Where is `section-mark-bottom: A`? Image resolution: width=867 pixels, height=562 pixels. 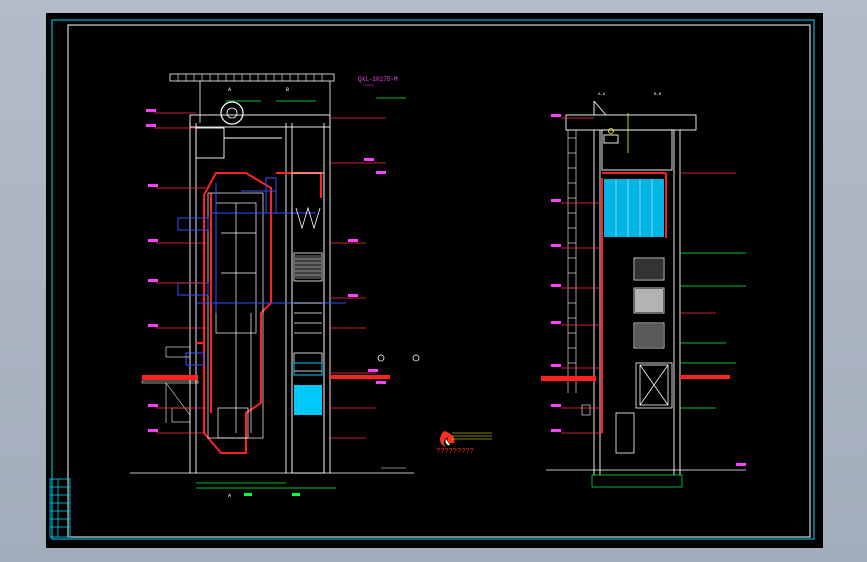
section-mark-bottom: A is located at coordinates (229, 496).